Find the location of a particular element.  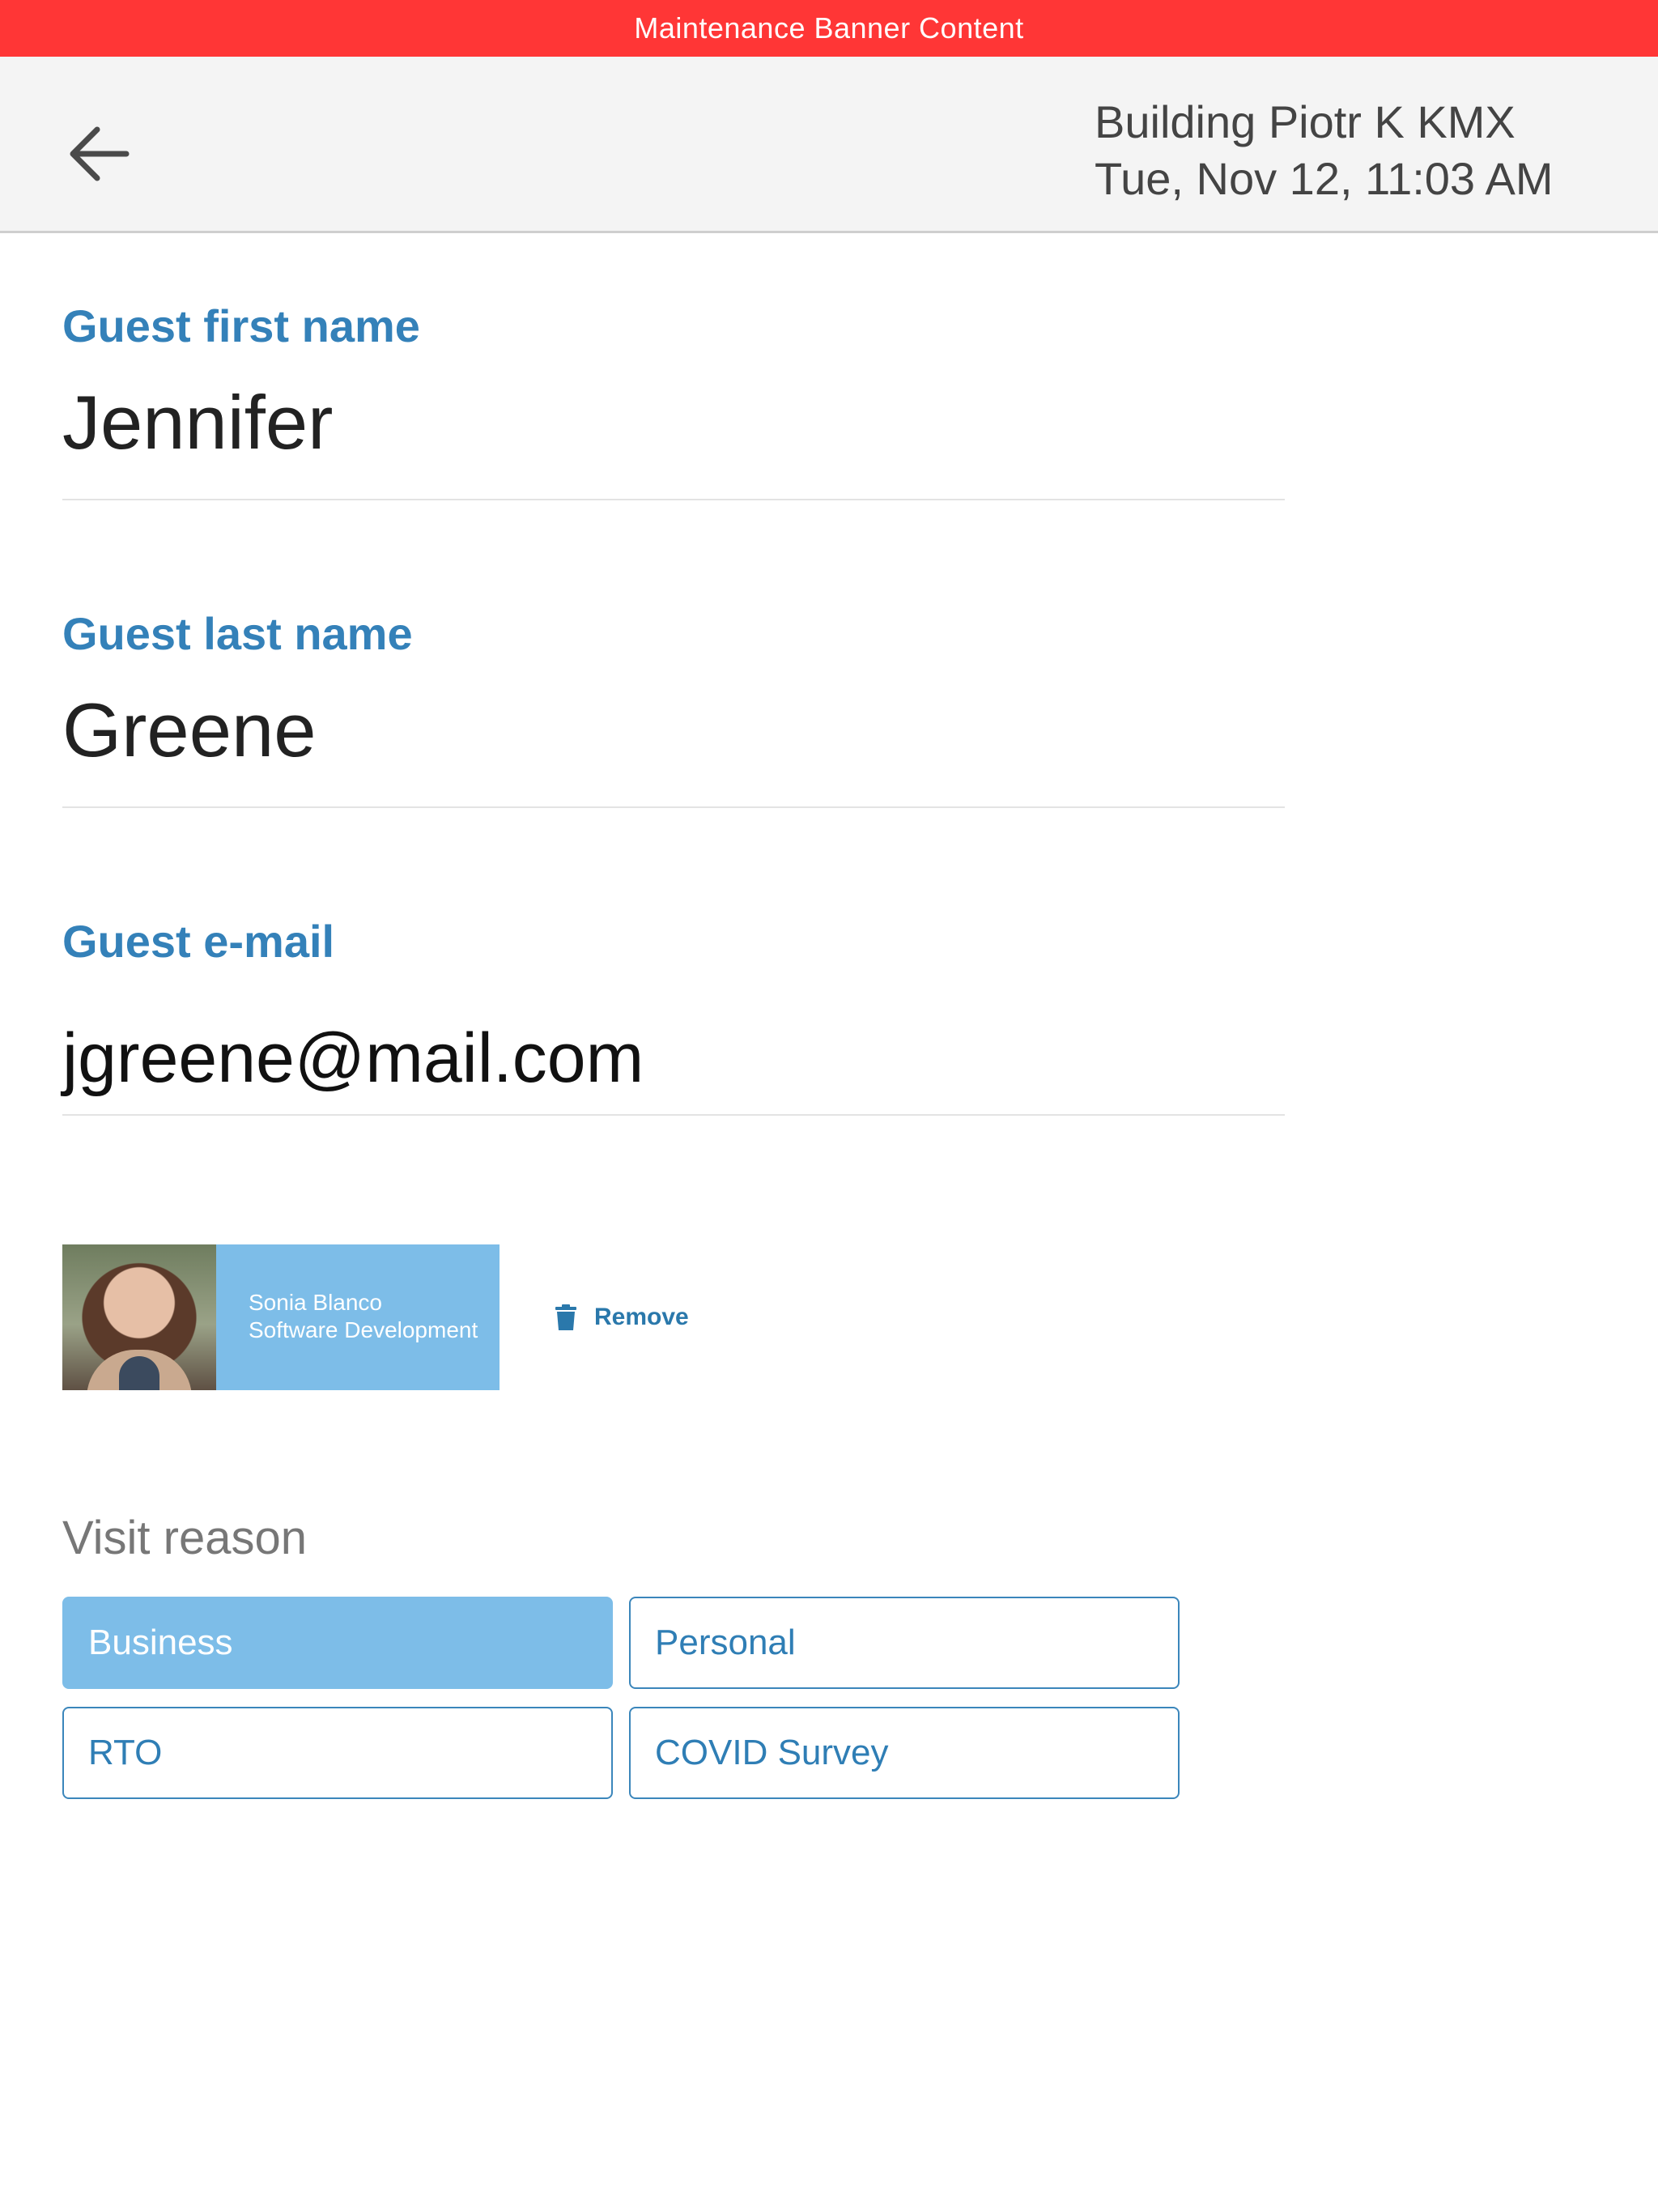

reason-label: COVID Survey is located at coordinates (772, 1753).